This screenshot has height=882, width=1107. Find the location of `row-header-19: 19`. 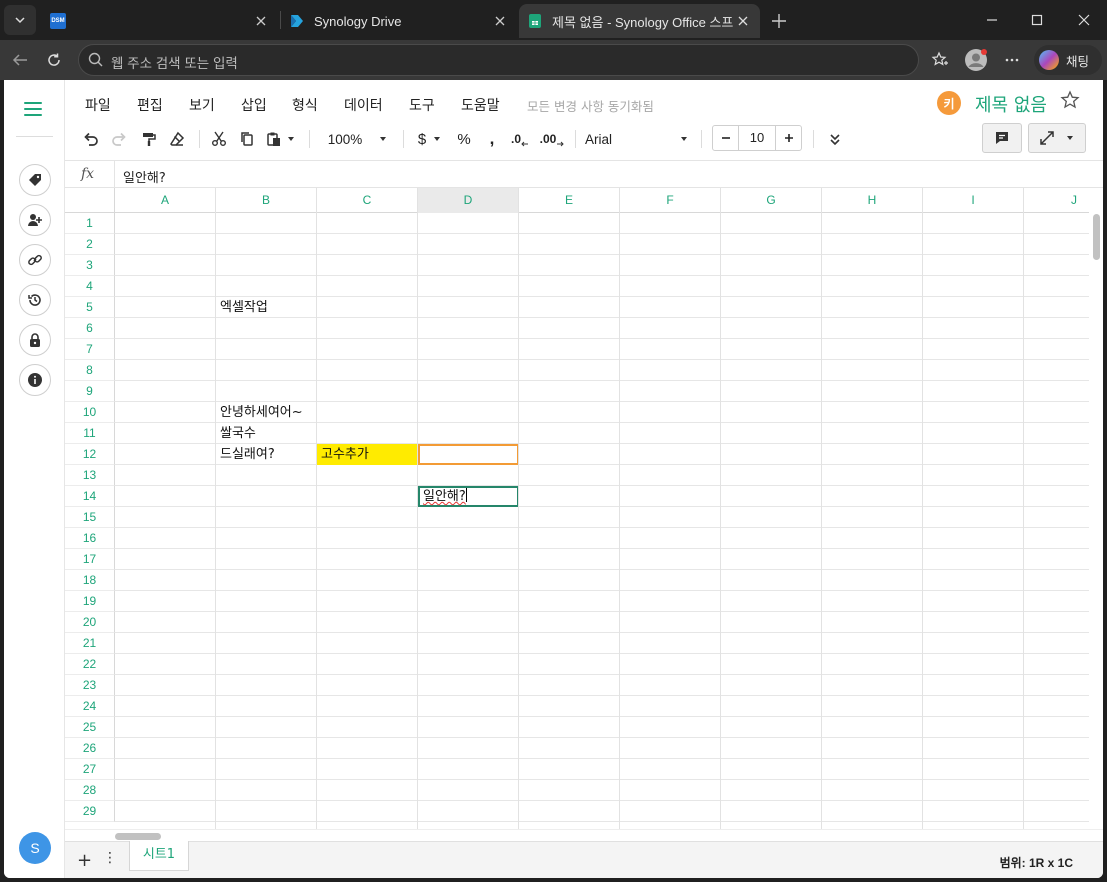

row-header-19: 19 is located at coordinates (90, 601).